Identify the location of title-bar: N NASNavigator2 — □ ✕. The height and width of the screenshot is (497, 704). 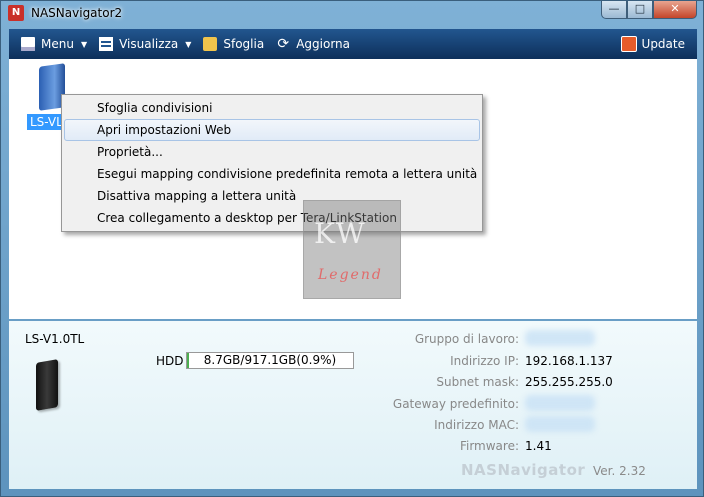
(352, 14).